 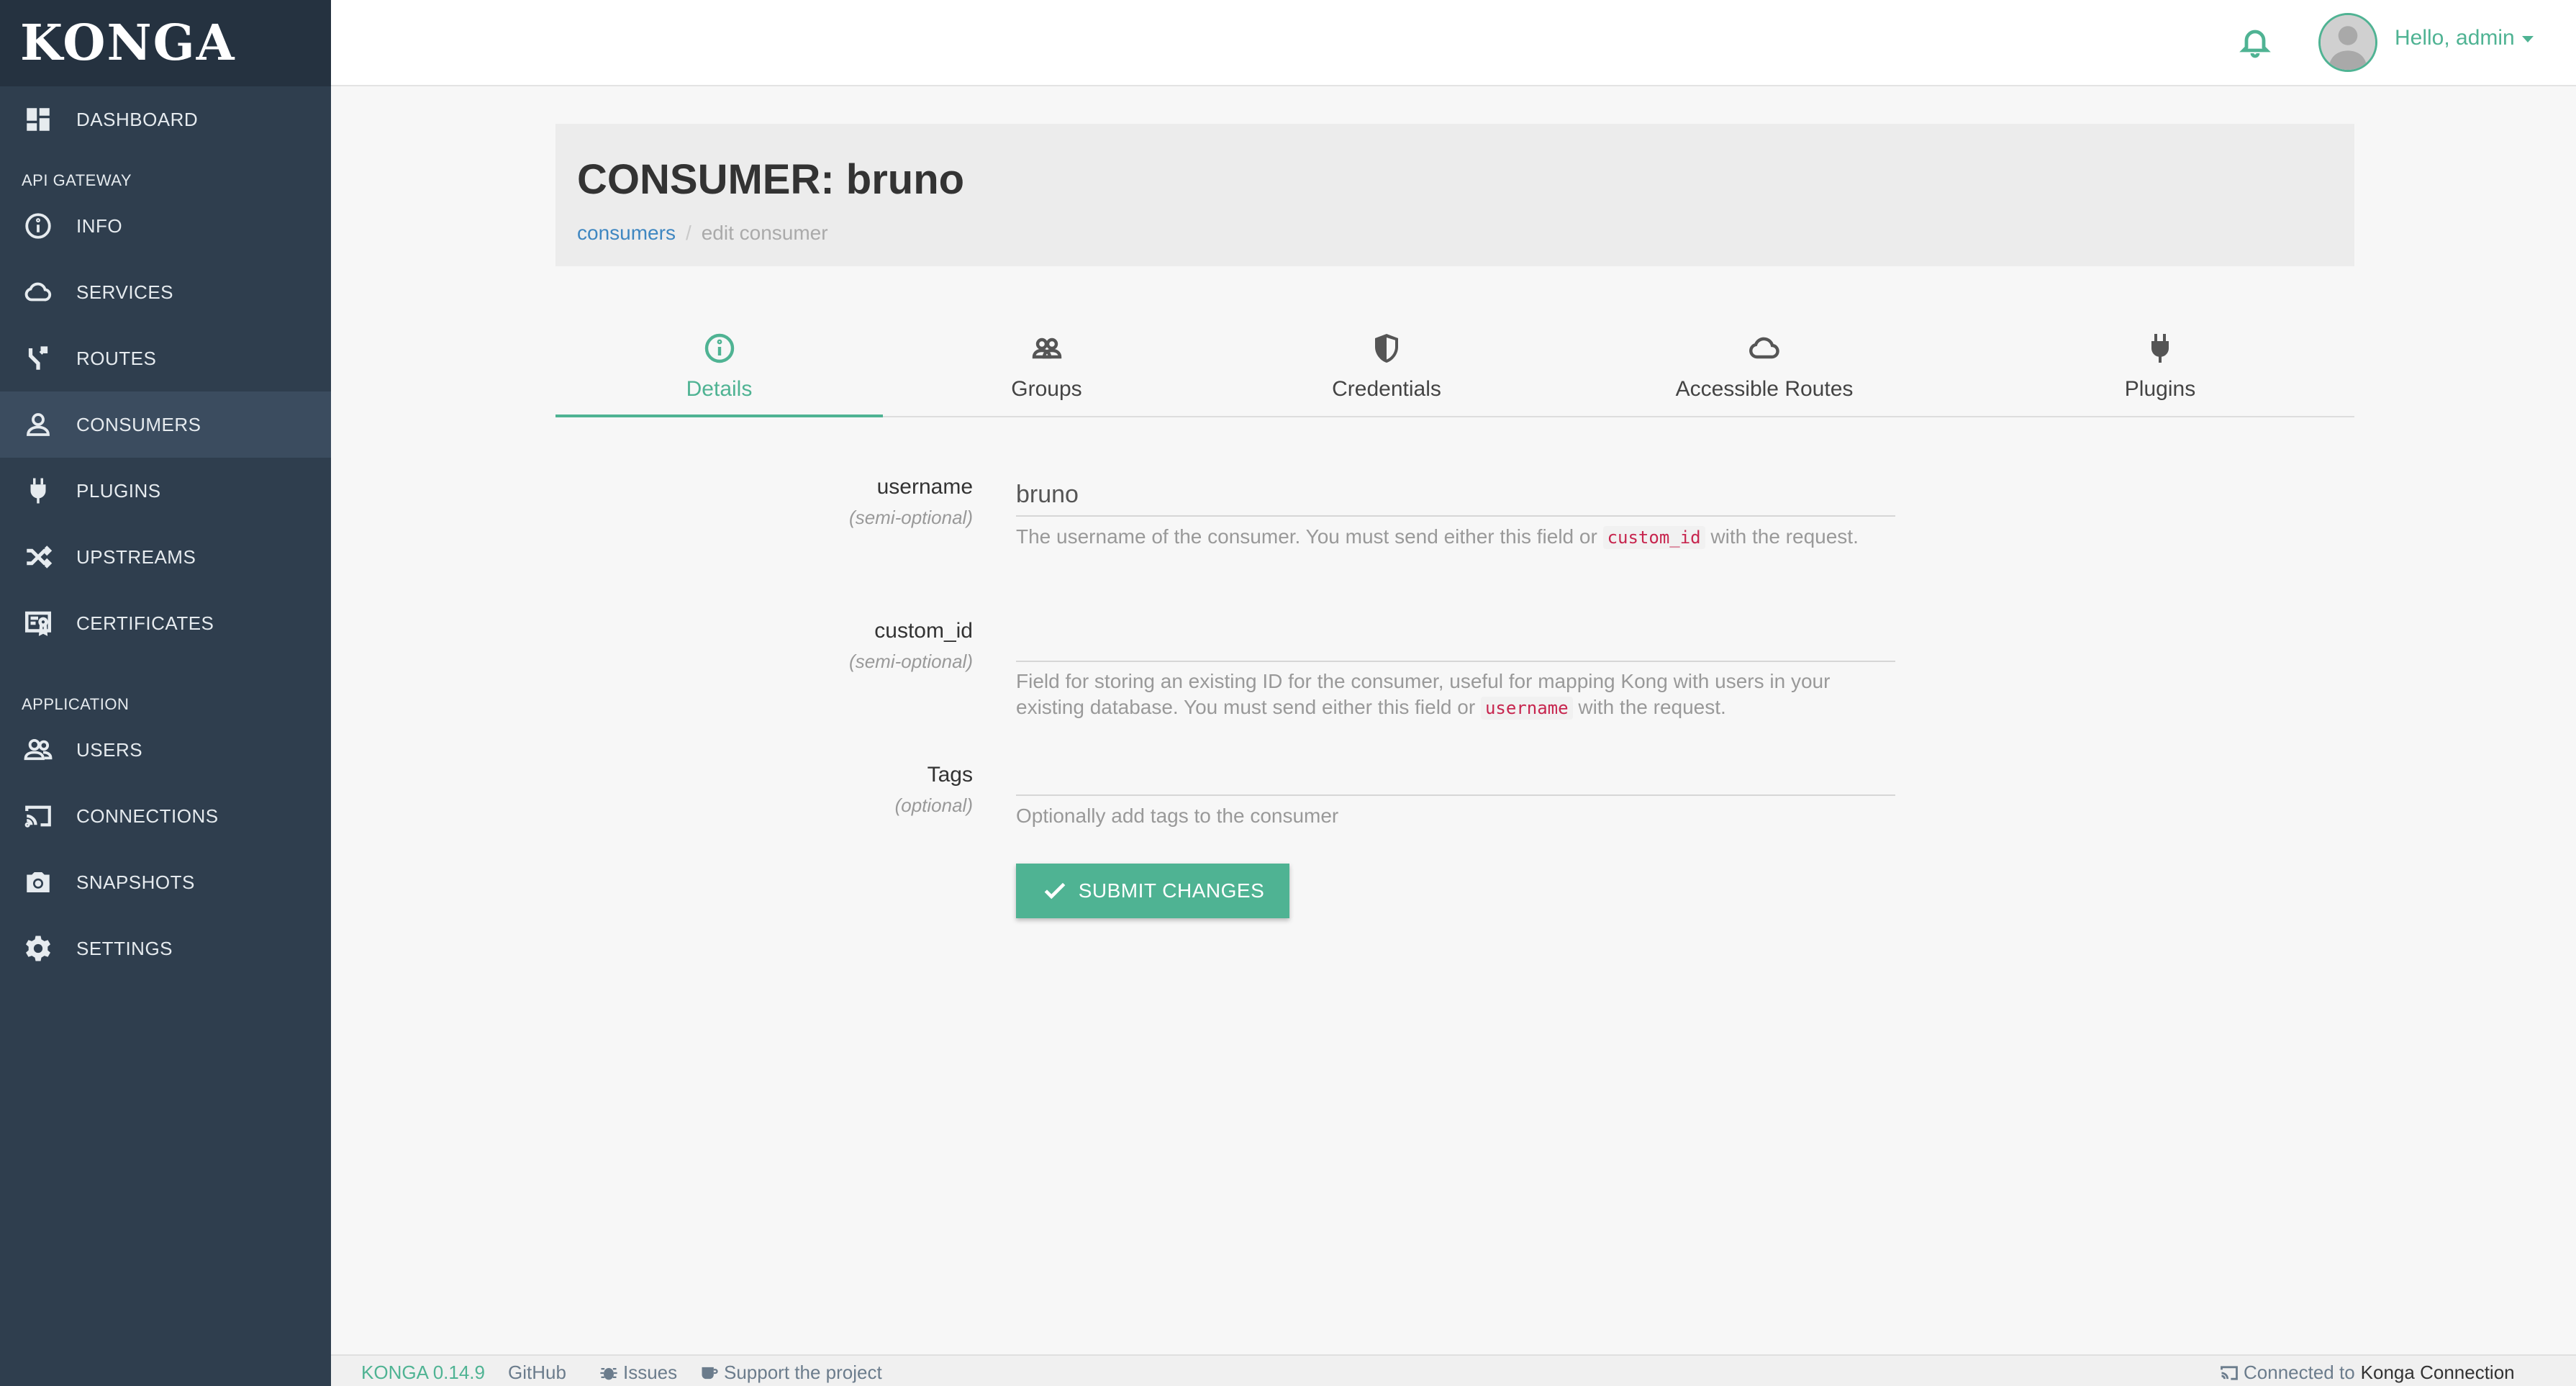 I want to click on brand-text: KONGA, so click(x=128, y=43).